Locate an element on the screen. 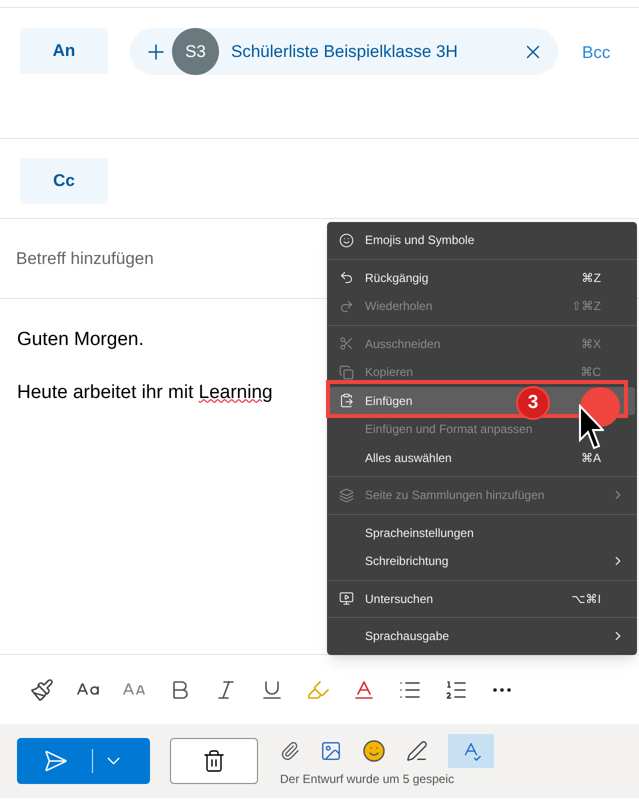 This screenshot has height=799, width=639. paintbrush-icon is located at coordinates (42, 690).